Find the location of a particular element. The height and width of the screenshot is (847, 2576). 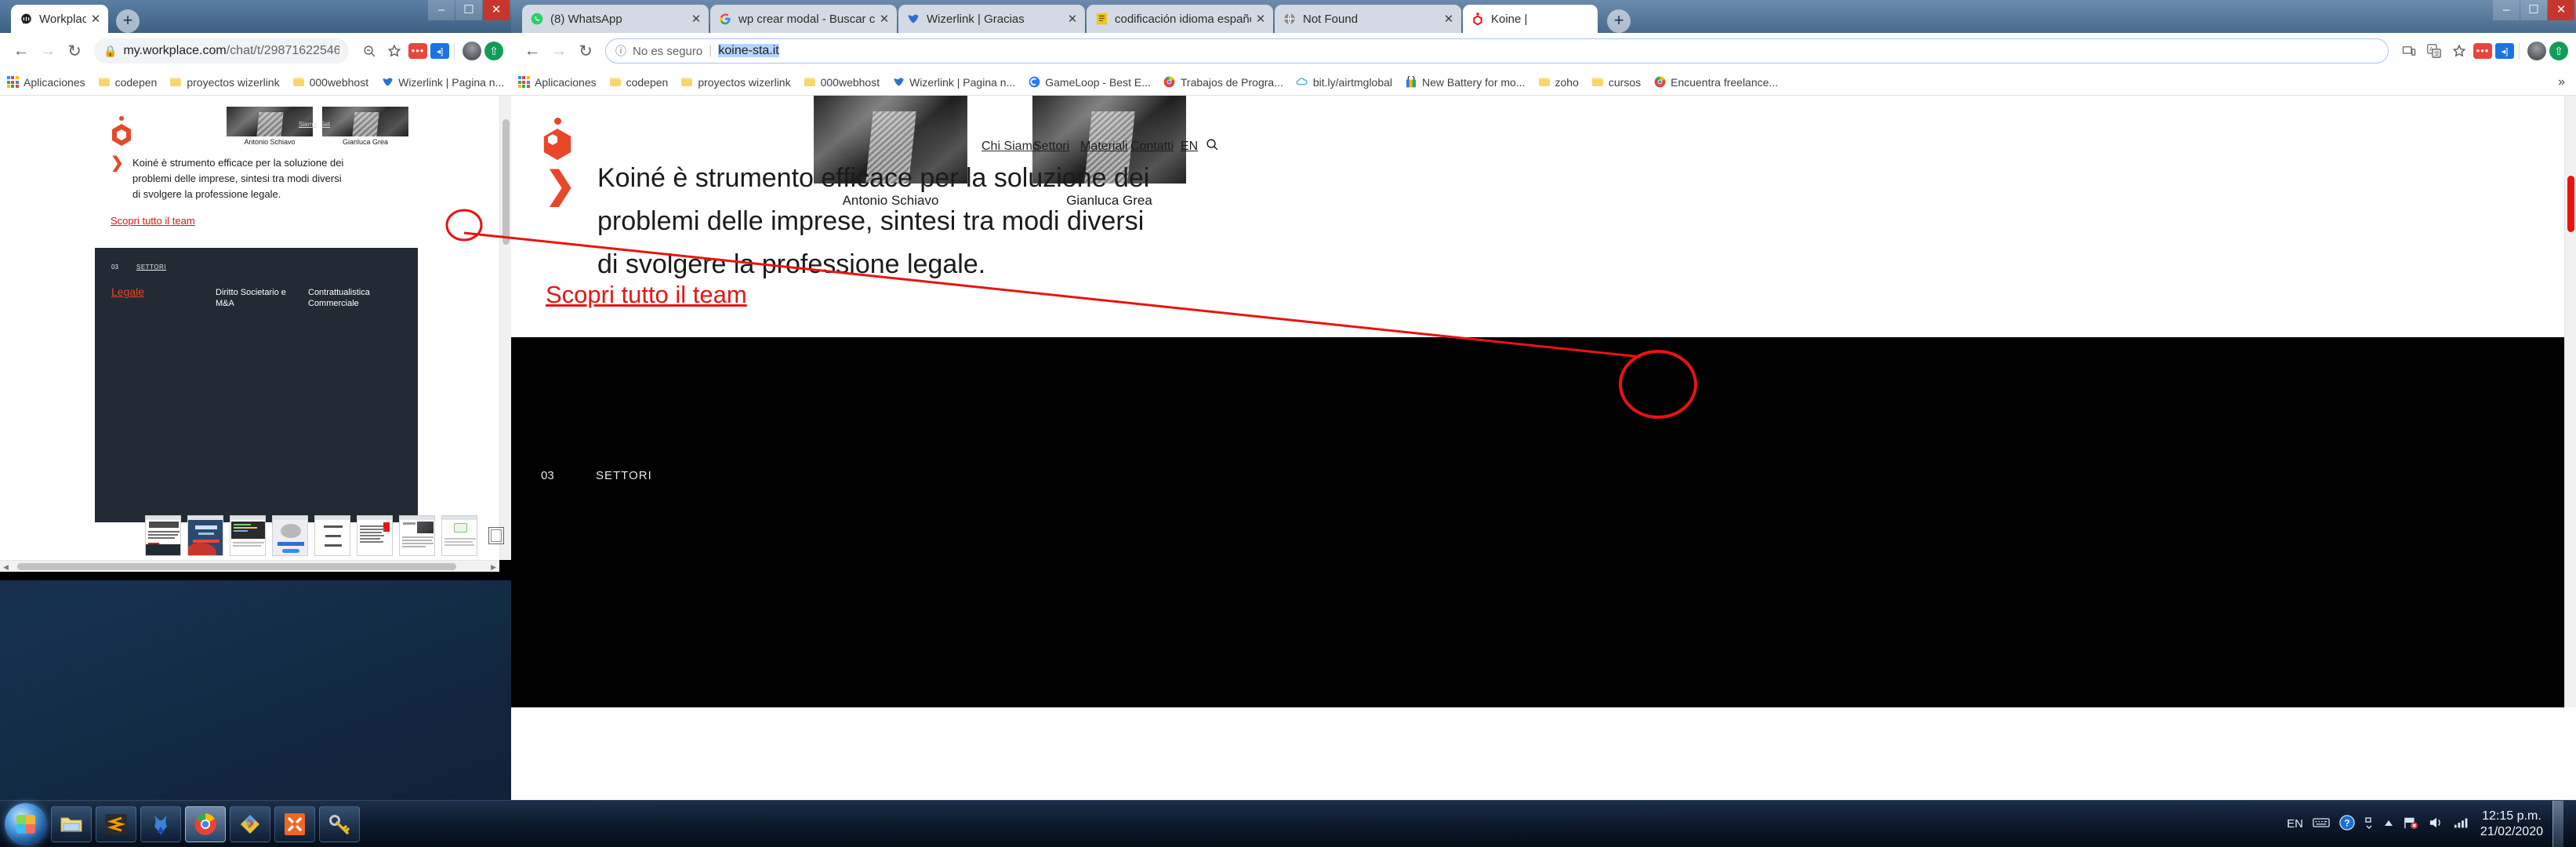

scroll-left-arrow: ◀ is located at coordinates (6, 567).